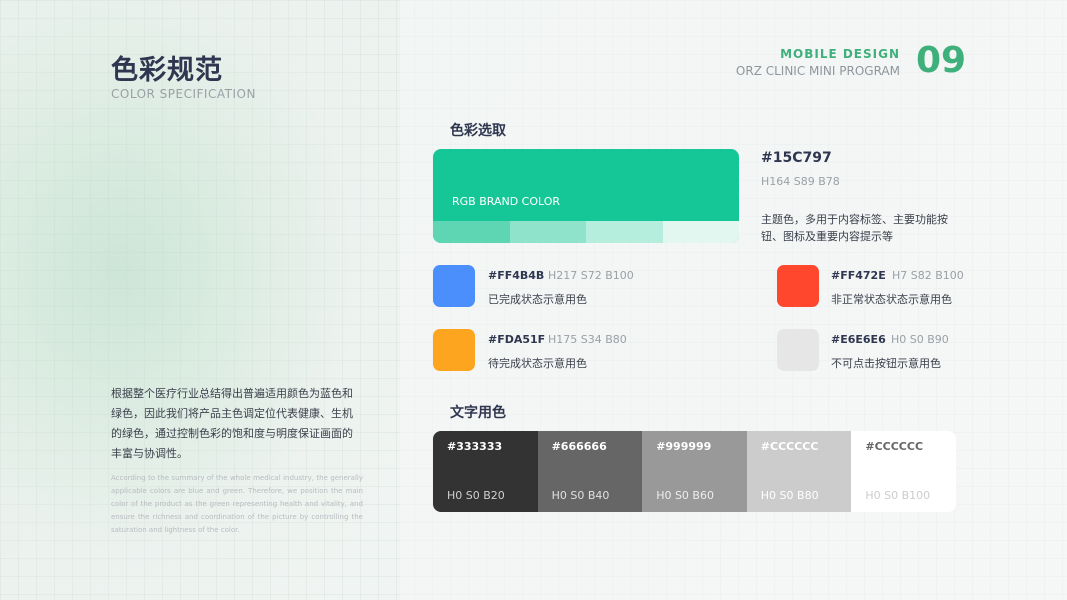  What do you see at coordinates (516, 275) in the screenshot?
I see `swatch-1-hex: #FF4B4B` at bounding box center [516, 275].